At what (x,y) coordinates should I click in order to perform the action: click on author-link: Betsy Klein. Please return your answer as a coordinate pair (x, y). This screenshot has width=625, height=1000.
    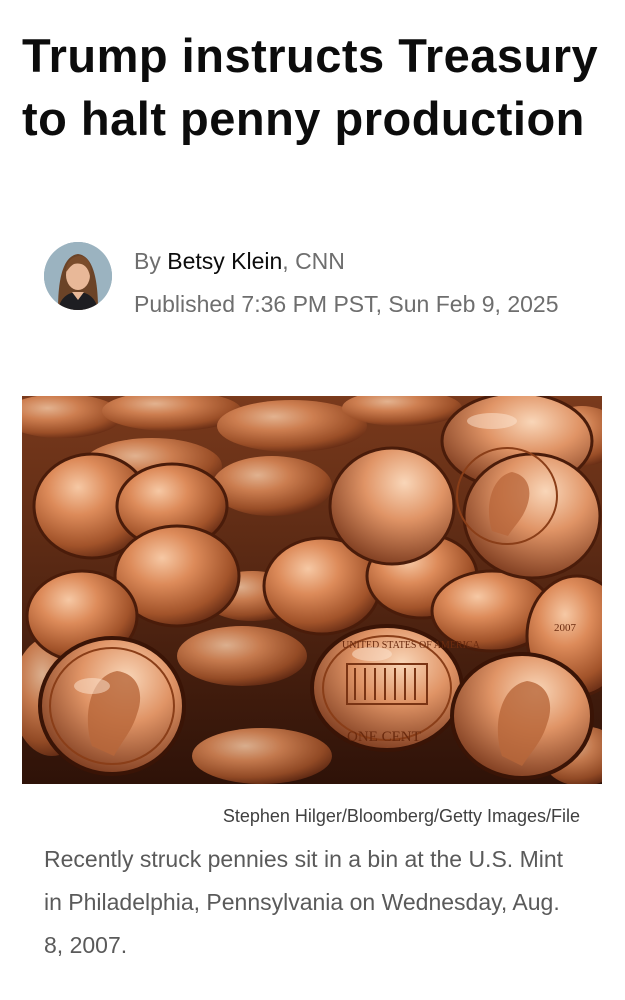
    Looking at the image, I should click on (224, 261).